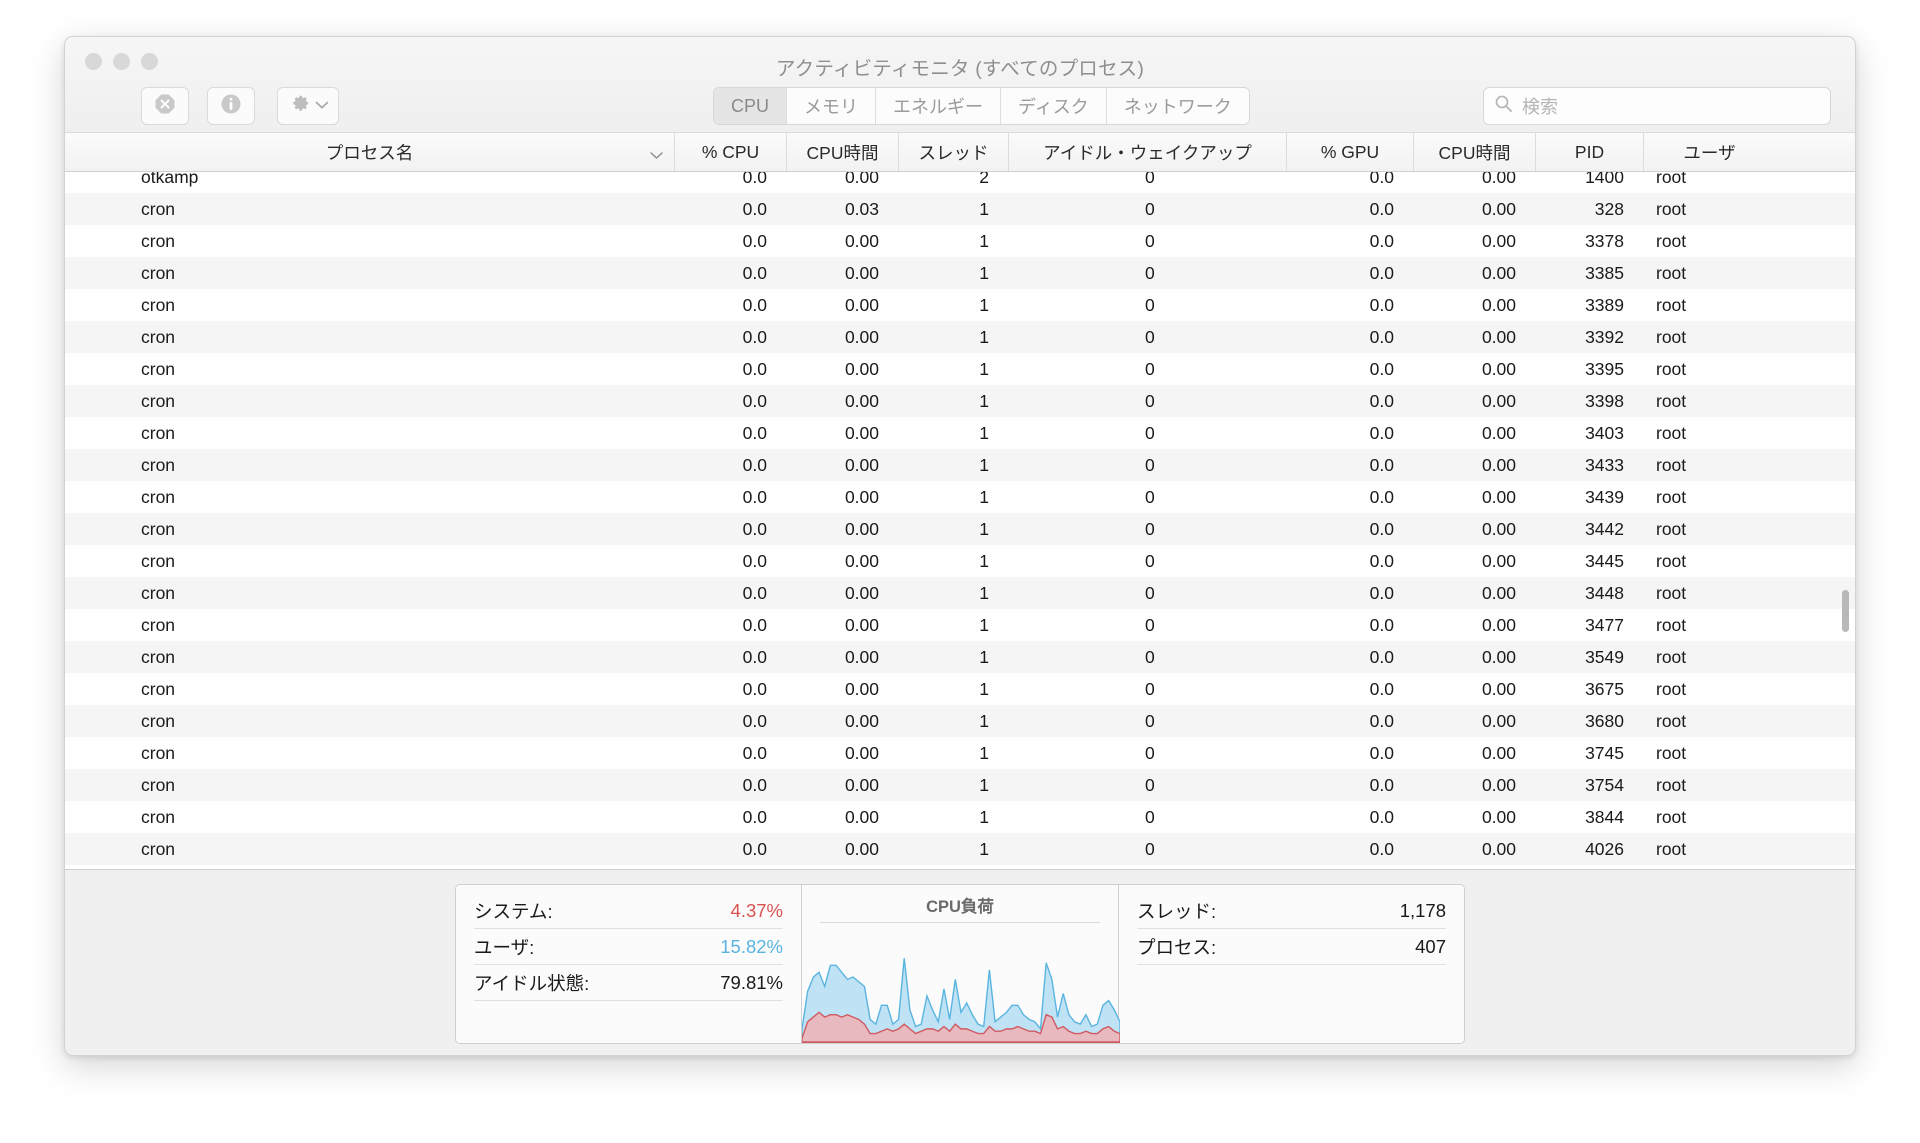 The image size is (1920, 1143). I want to click on table-row: cron 0.0 0.00 1 0 0.0 0.00 3745 root, so click(960, 753).